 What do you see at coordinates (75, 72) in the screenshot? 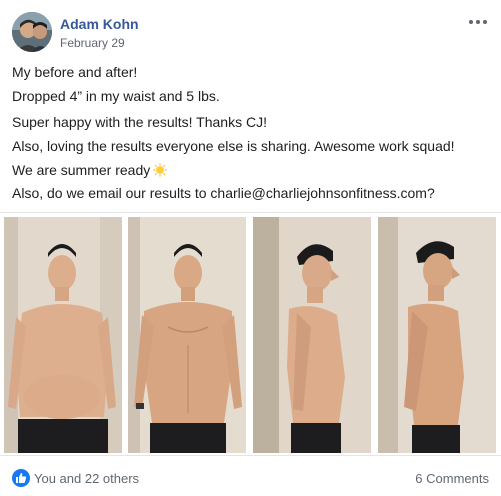
I see `post-line: My before and after!` at bounding box center [75, 72].